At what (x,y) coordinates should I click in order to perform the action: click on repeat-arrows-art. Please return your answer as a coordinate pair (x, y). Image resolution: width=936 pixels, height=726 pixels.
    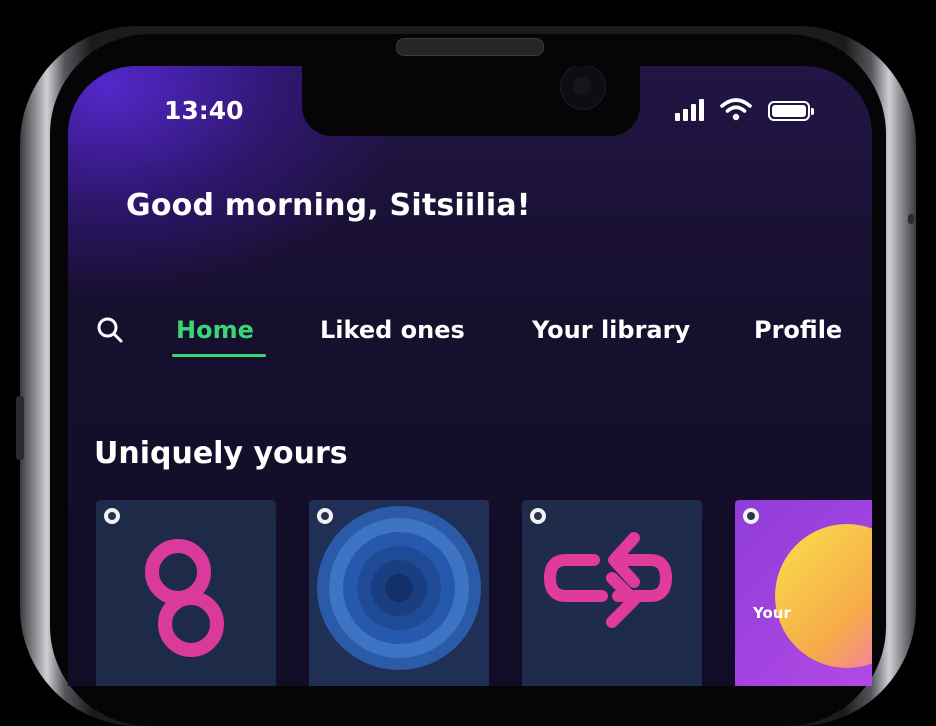
    Looking at the image, I should click on (608, 580).